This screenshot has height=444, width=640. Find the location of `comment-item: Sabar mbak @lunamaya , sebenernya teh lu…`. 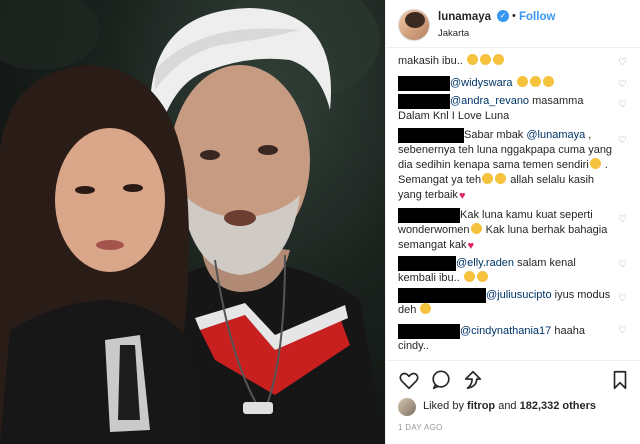

comment-item: Sabar mbak @lunamaya , sebenernya teh lu… is located at coordinates (506, 166).